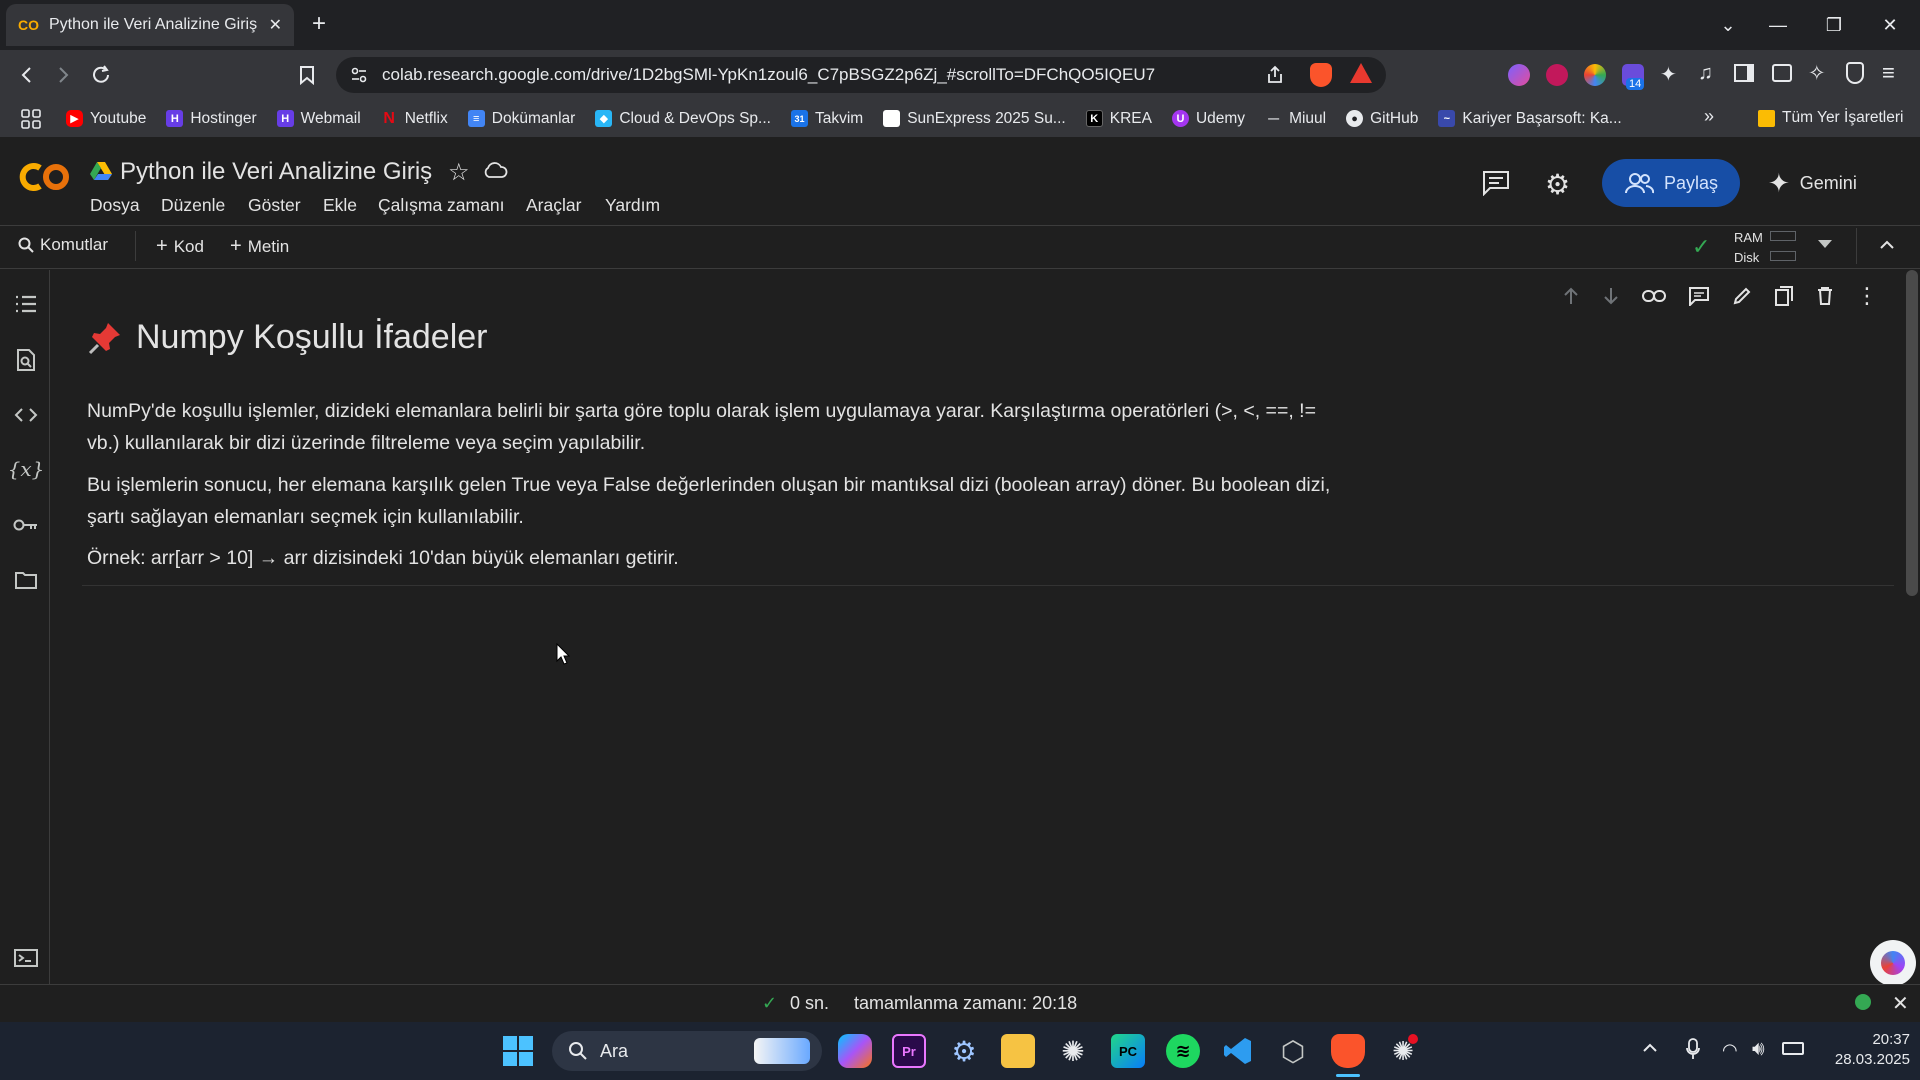 Image resolution: width=1920 pixels, height=1080 pixels. Describe the element at coordinates (687, 1051) in the screenshot. I see `taskbar-search: Ara` at that location.